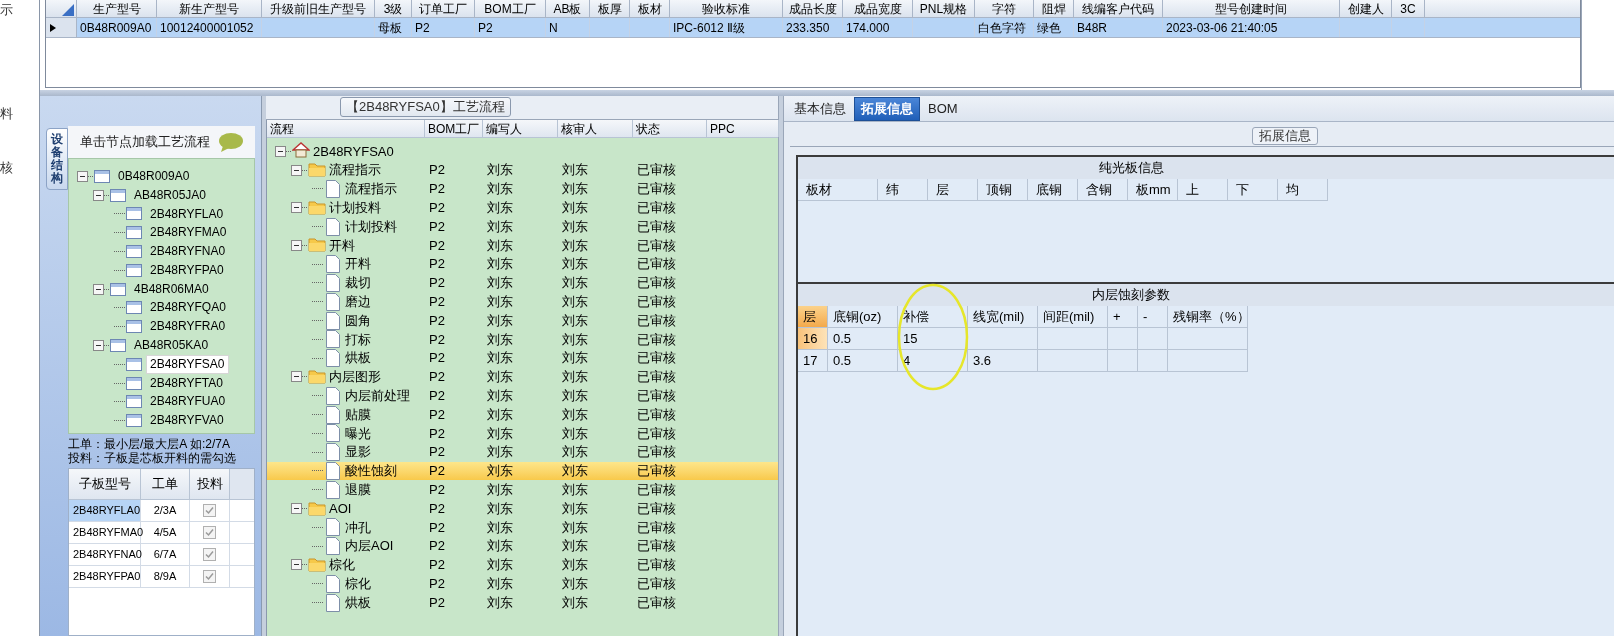  Describe the element at coordinates (1153, 317) in the screenshot. I see `column-header: -` at that location.